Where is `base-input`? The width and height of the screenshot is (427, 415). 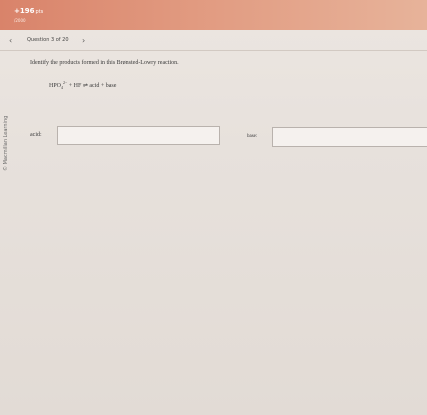
base-input is located at coordinates (349, 137).